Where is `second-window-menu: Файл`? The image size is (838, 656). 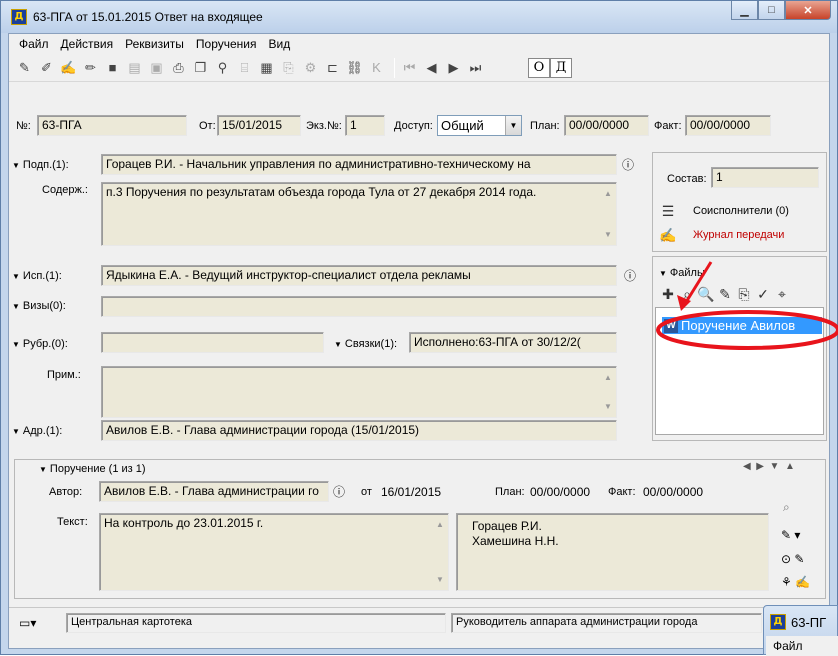 second-window-menu: Файл is located at coordinates (802, 646).